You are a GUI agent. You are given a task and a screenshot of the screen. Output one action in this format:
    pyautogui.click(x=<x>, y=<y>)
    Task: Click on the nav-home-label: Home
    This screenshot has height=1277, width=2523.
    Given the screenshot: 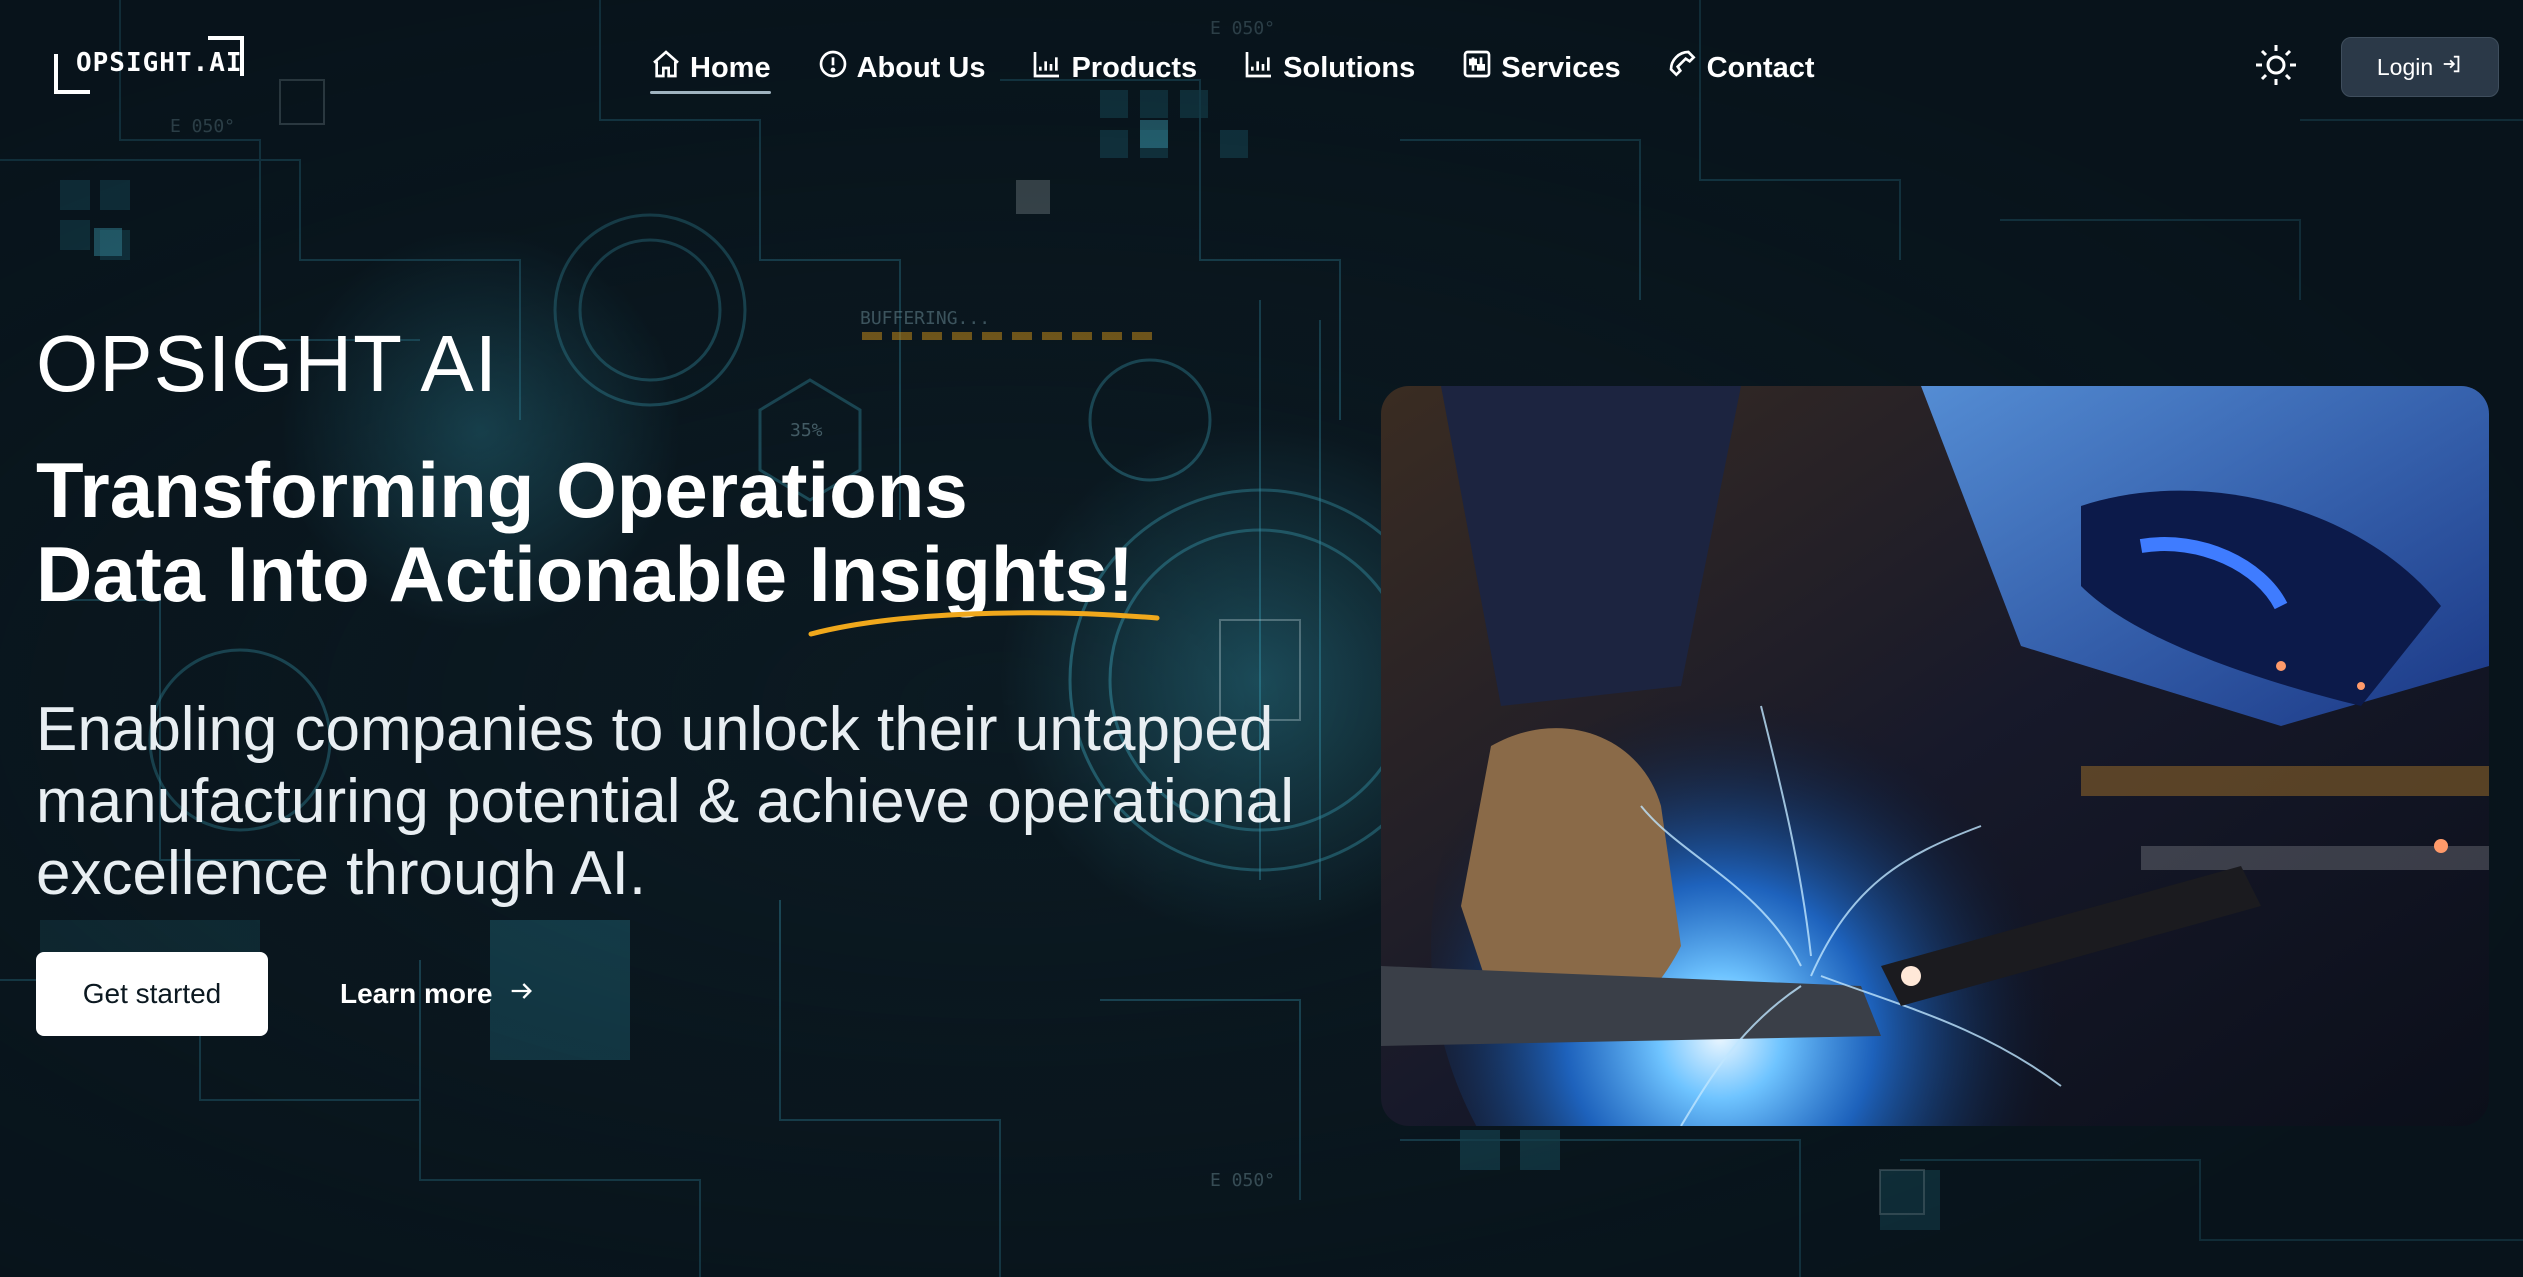 What is the action you would take?
    pyautogui.click(x=730, y=67)
    